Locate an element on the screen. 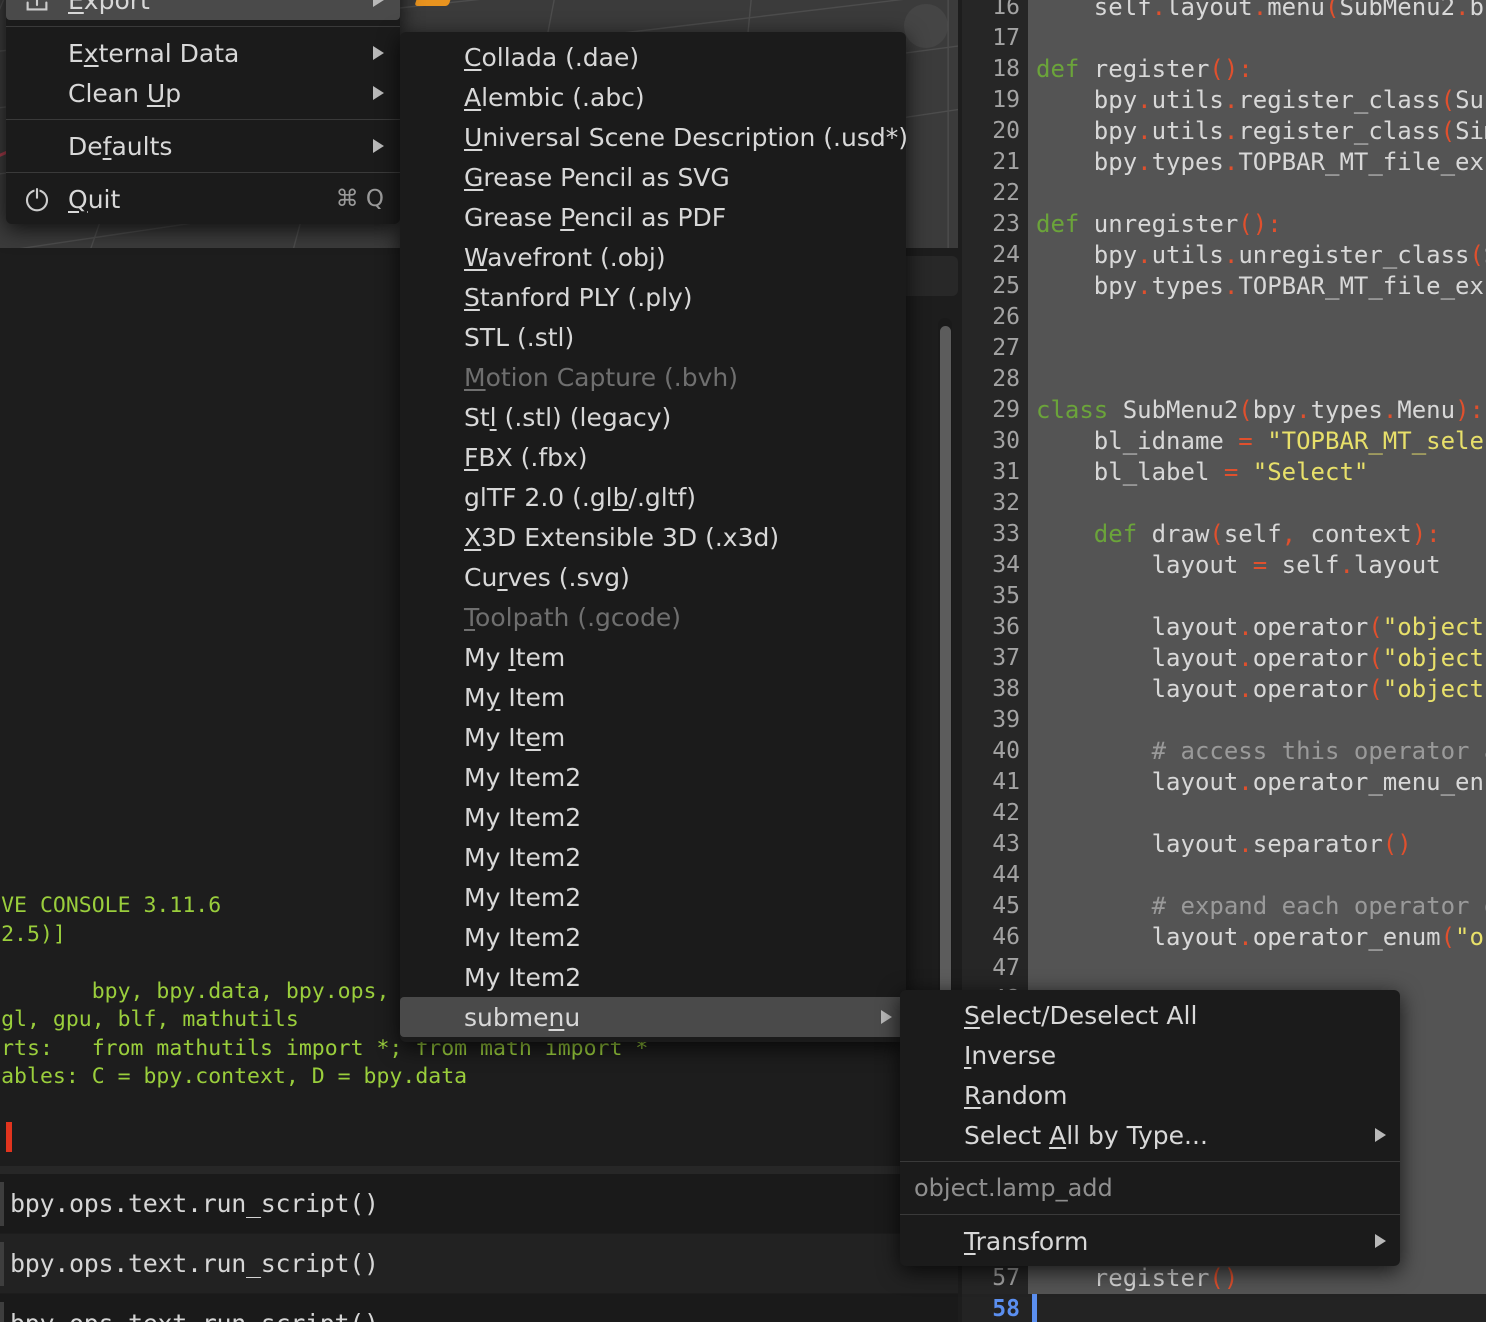  console-caret is located at coordinates (9, 1137).